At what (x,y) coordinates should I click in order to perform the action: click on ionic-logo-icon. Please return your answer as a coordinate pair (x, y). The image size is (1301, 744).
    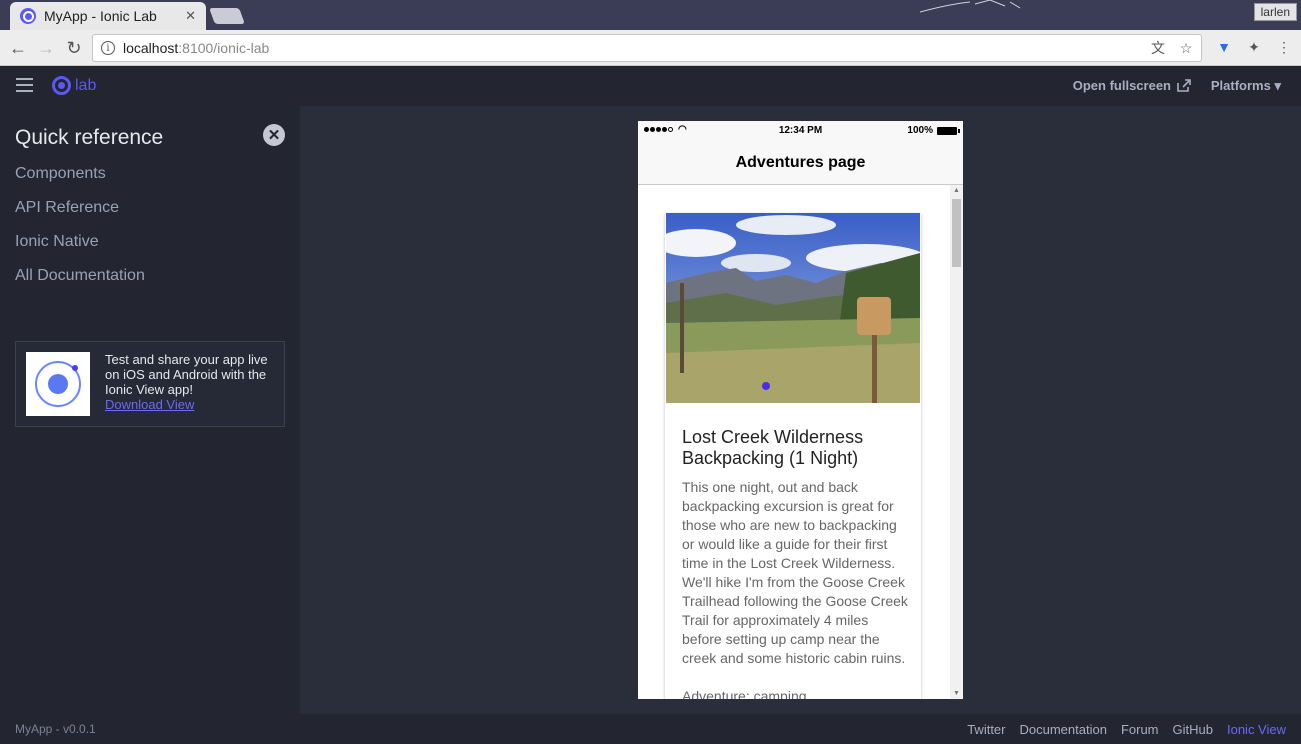
    Looking at the image, I should click on (61, 85).